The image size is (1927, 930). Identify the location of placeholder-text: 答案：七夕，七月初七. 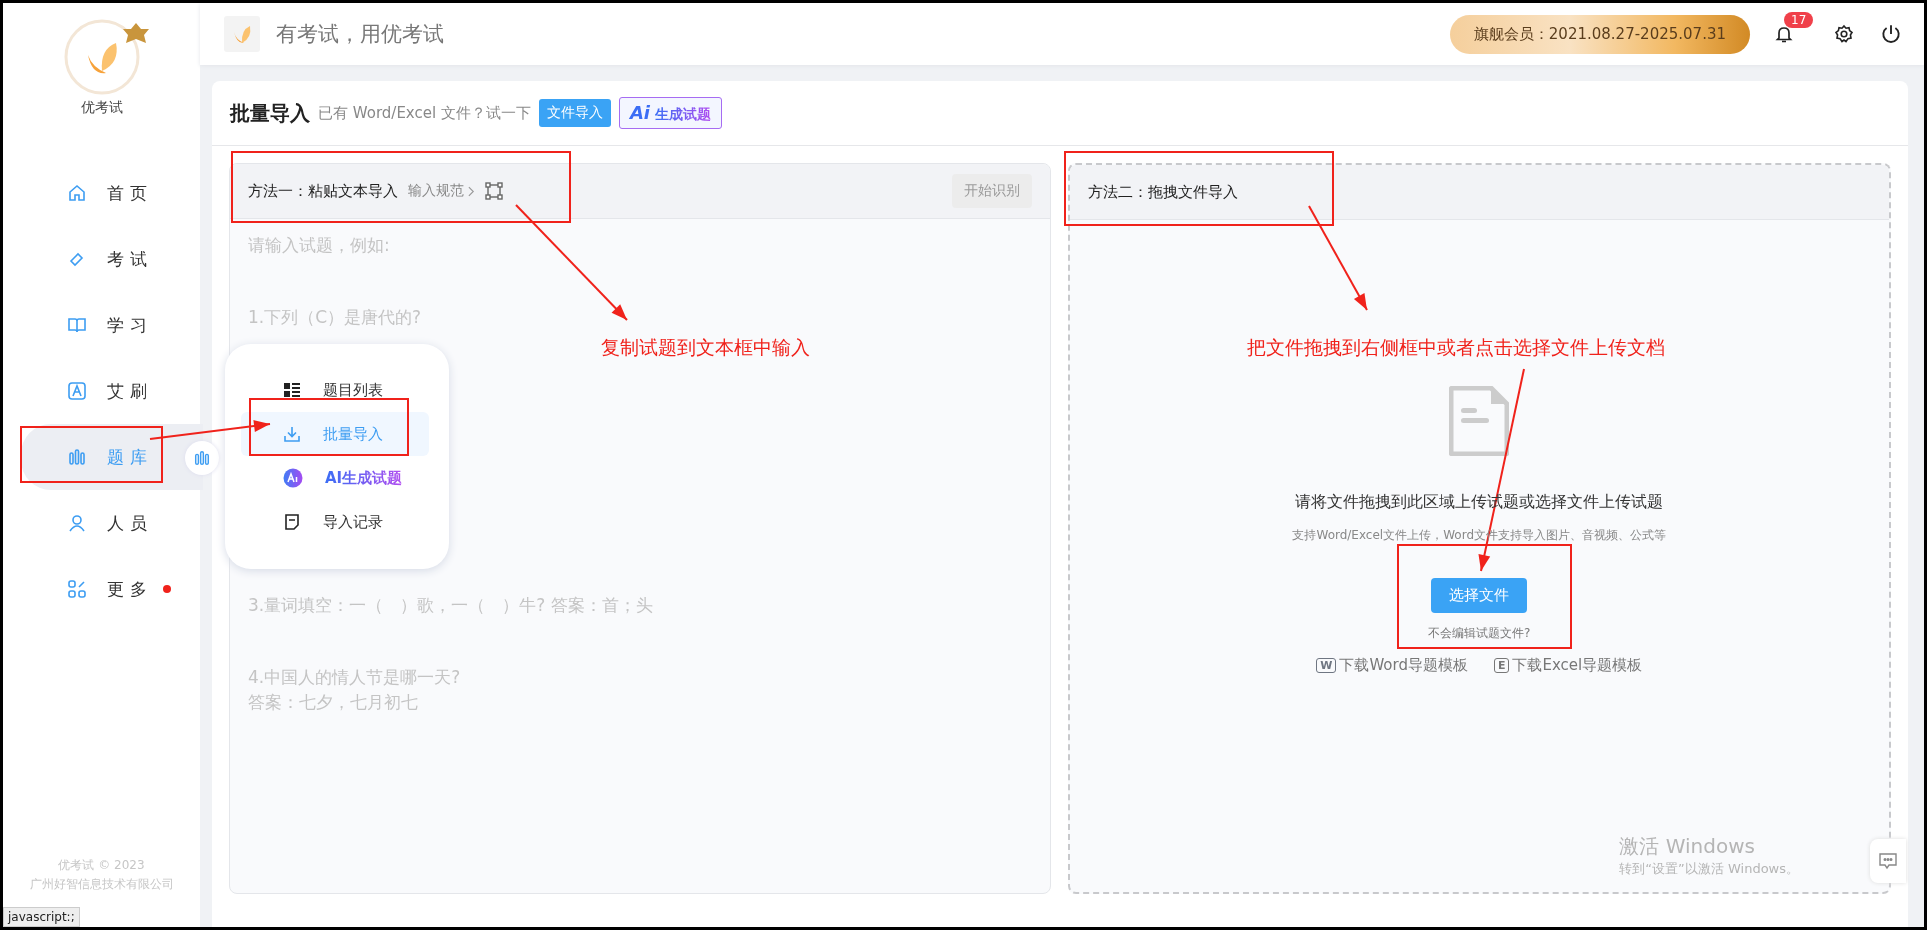
(333, 702).